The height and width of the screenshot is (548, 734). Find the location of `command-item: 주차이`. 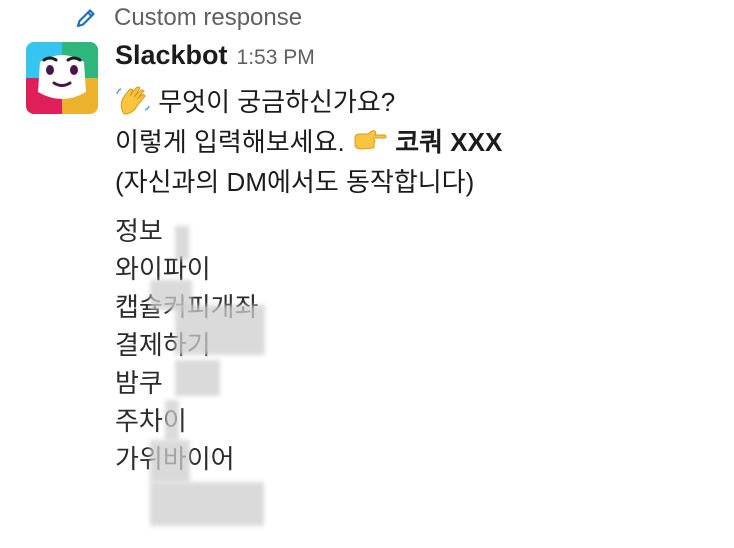

command-item: 주차이 is located at coordinates (151, 421).